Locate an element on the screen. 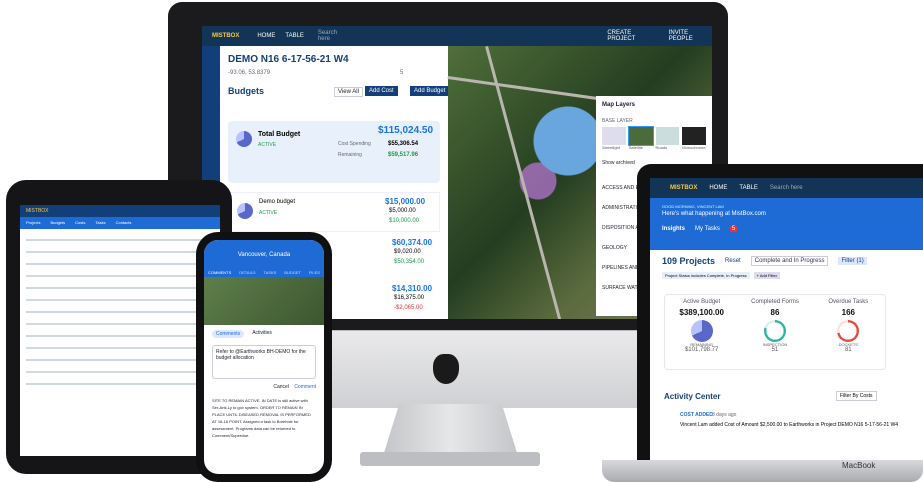 Image resolution: width=923 pixels, height=482 pixels. imac-foot is located at coordinates (450, 459).